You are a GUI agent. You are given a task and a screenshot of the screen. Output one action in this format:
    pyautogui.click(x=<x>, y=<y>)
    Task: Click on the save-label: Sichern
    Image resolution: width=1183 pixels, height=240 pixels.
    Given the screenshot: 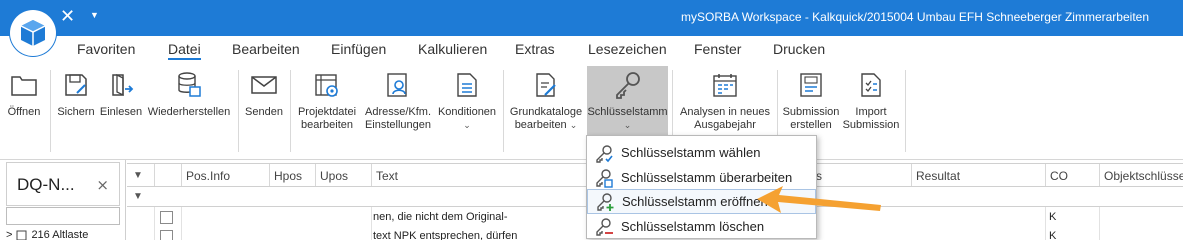 What is the action you would take?
    pyautogui.click(x=76, y=112)
    